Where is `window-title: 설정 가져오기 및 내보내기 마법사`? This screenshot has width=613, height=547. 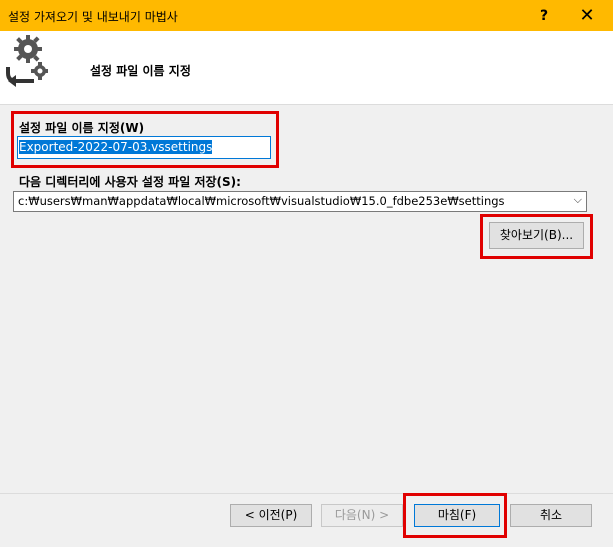 window-title: 설정 가져오기 및 내보내기 마법사 is located at coordinates (93, 17).